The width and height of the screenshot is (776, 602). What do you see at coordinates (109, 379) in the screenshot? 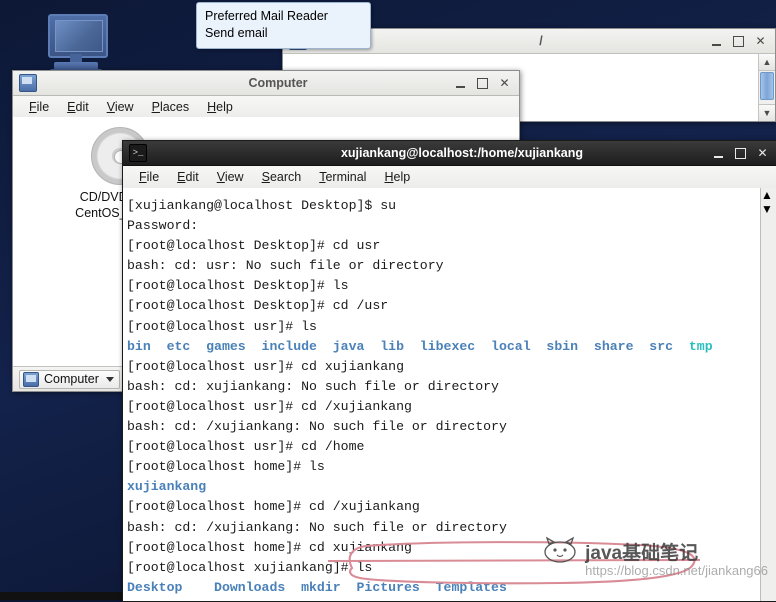
I see `chevron-down-icon` at bounding box center [109, 379].